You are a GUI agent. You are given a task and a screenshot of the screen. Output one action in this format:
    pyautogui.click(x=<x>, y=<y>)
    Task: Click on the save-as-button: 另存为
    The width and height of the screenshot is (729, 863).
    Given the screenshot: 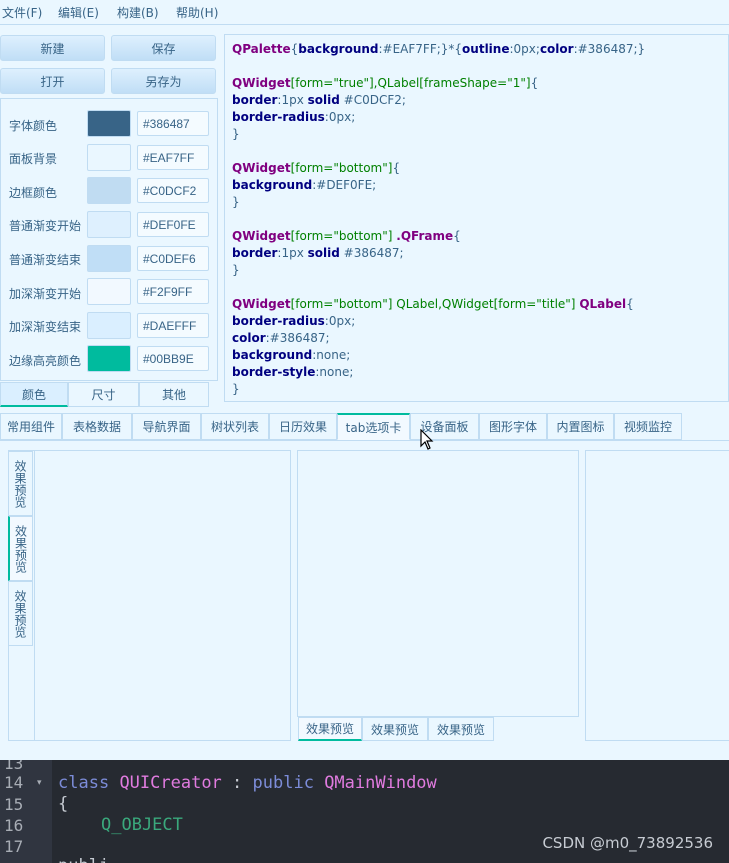 What is the action you would take?
    pyautogui.click(x=163, y=81)
    